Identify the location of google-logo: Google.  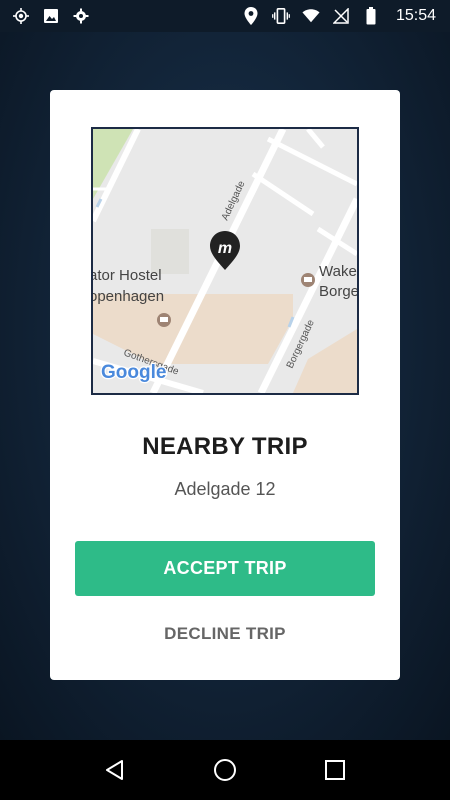
(134, 373).